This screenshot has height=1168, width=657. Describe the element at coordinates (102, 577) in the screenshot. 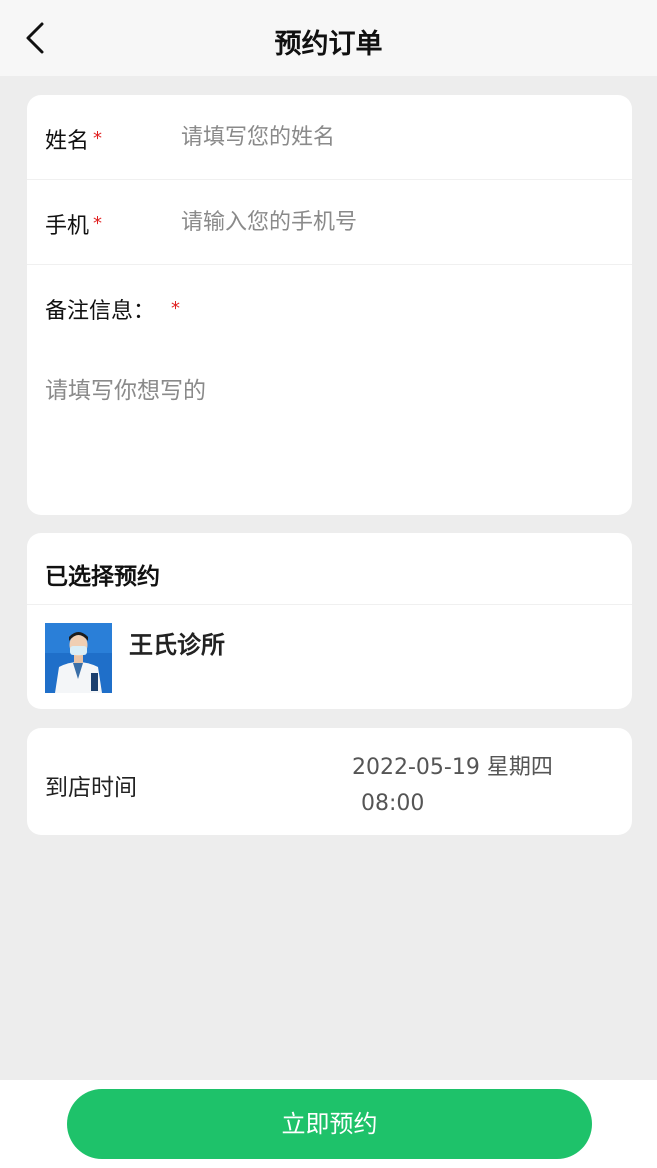

I see `selected-section-title: 已选择预约` at that location.